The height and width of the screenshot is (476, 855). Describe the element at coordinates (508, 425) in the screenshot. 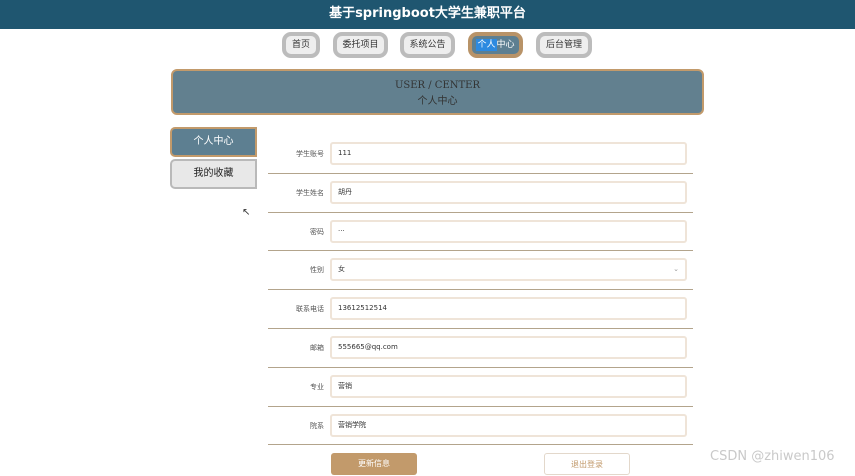

I see `department-input: 营销学院` at that location.